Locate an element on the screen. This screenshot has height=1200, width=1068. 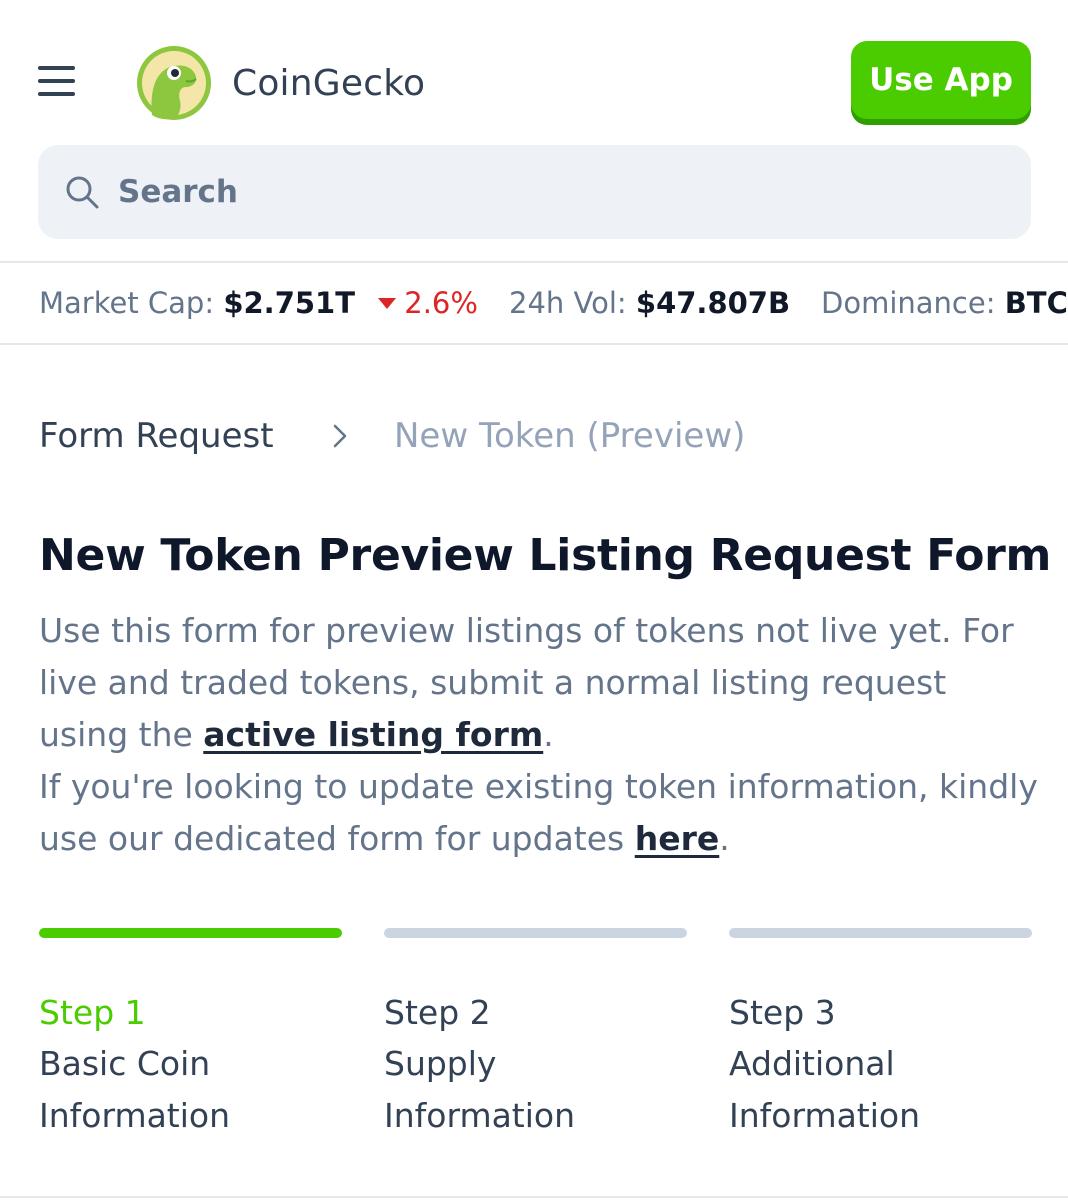
step-label: Supply Information is located at coordinates (480, 1089).